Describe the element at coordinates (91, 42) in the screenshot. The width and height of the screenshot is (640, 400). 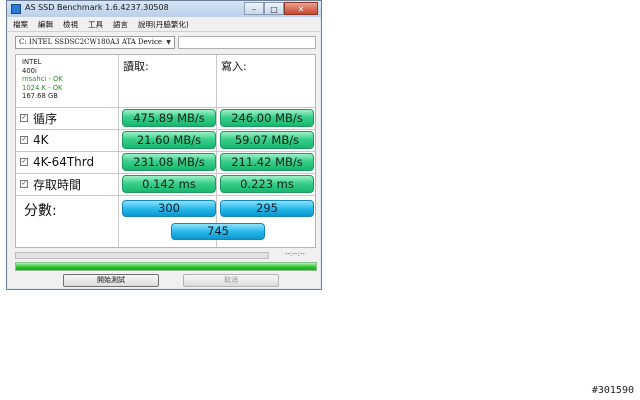
I see `drive-select-value: C: INTEL SSDSC2CW180A3 ATA Device` at that location.